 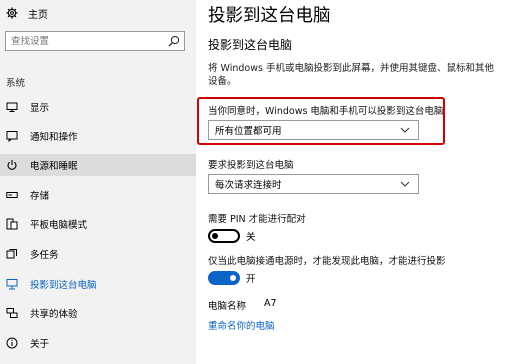 What do you see at coordinates (250, 45) in the screenshot?
I see `section-subtitle: 投影到这台电脑` at bounding box center [250, 45].